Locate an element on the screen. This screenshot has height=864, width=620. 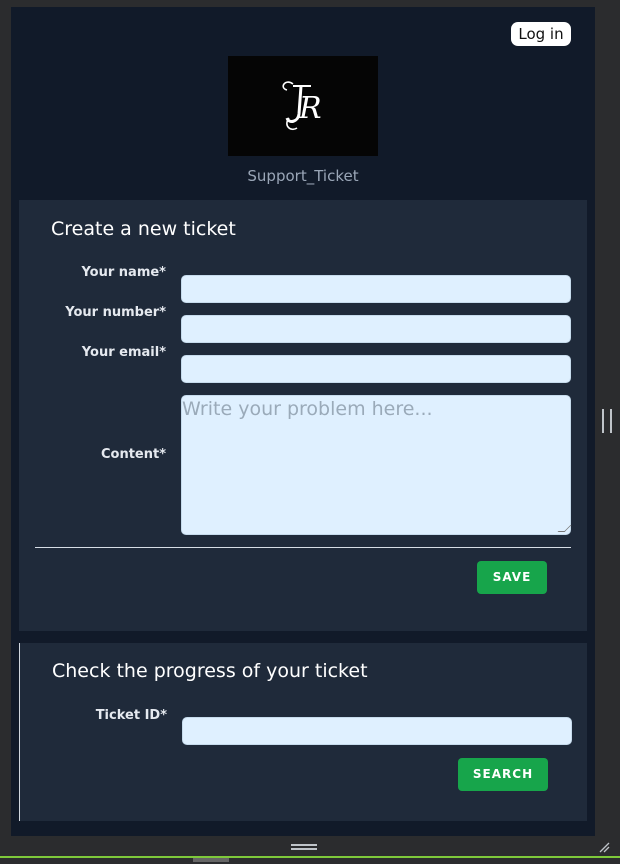
status-strip is located at coordinates (310, 860).